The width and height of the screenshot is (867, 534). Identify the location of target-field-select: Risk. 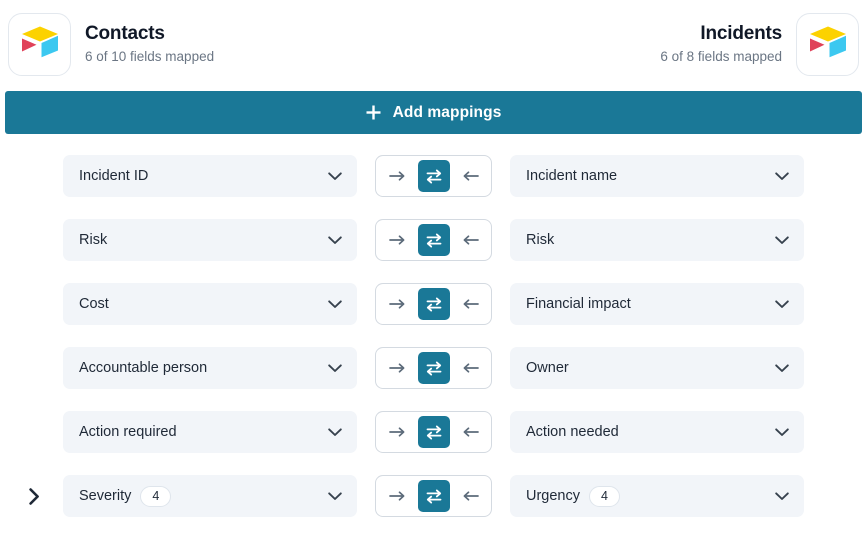
(657, 240).